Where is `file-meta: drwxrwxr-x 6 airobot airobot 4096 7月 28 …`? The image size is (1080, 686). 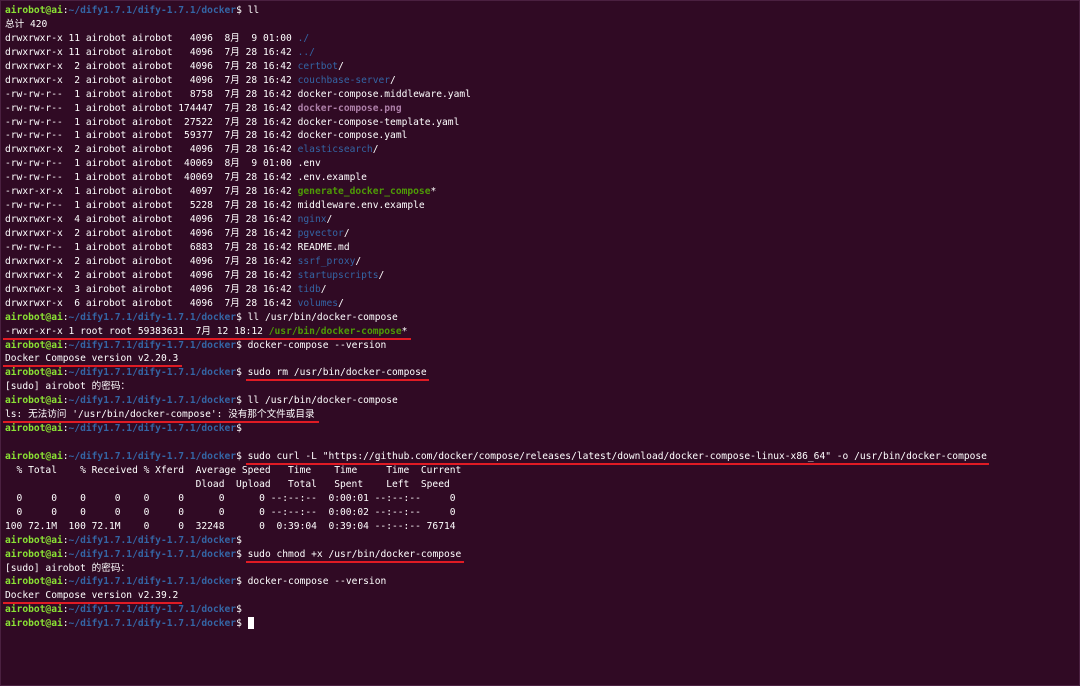
file-meta: drwxrwxr-x 6 airobot airobot 4096 7月 28 … is located at coordinates (151, 303).